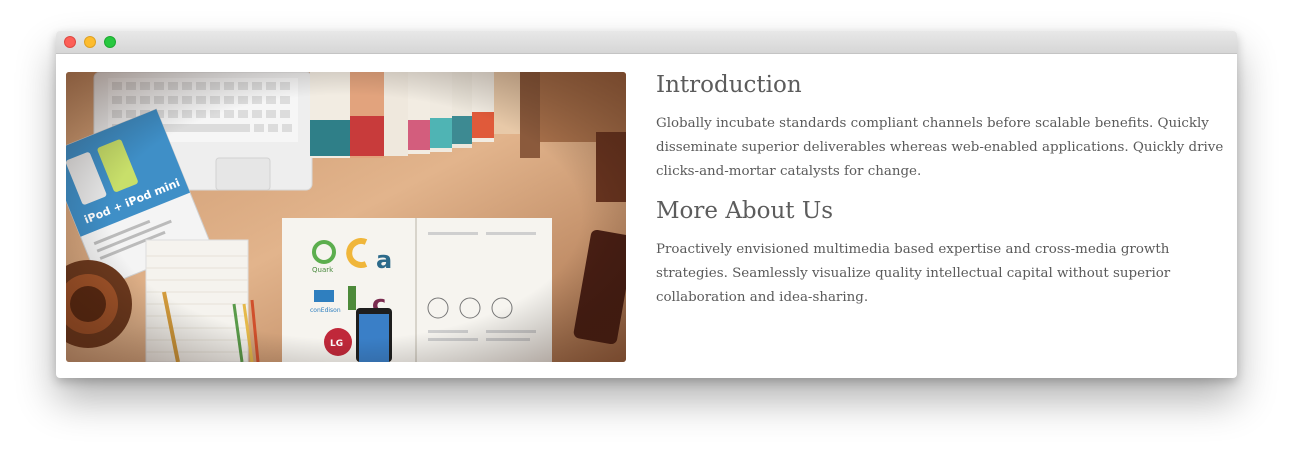 This screenshot has width=1293, height=458. I want to click on section-title-more-about-us: More About Us, so click(745, 211).